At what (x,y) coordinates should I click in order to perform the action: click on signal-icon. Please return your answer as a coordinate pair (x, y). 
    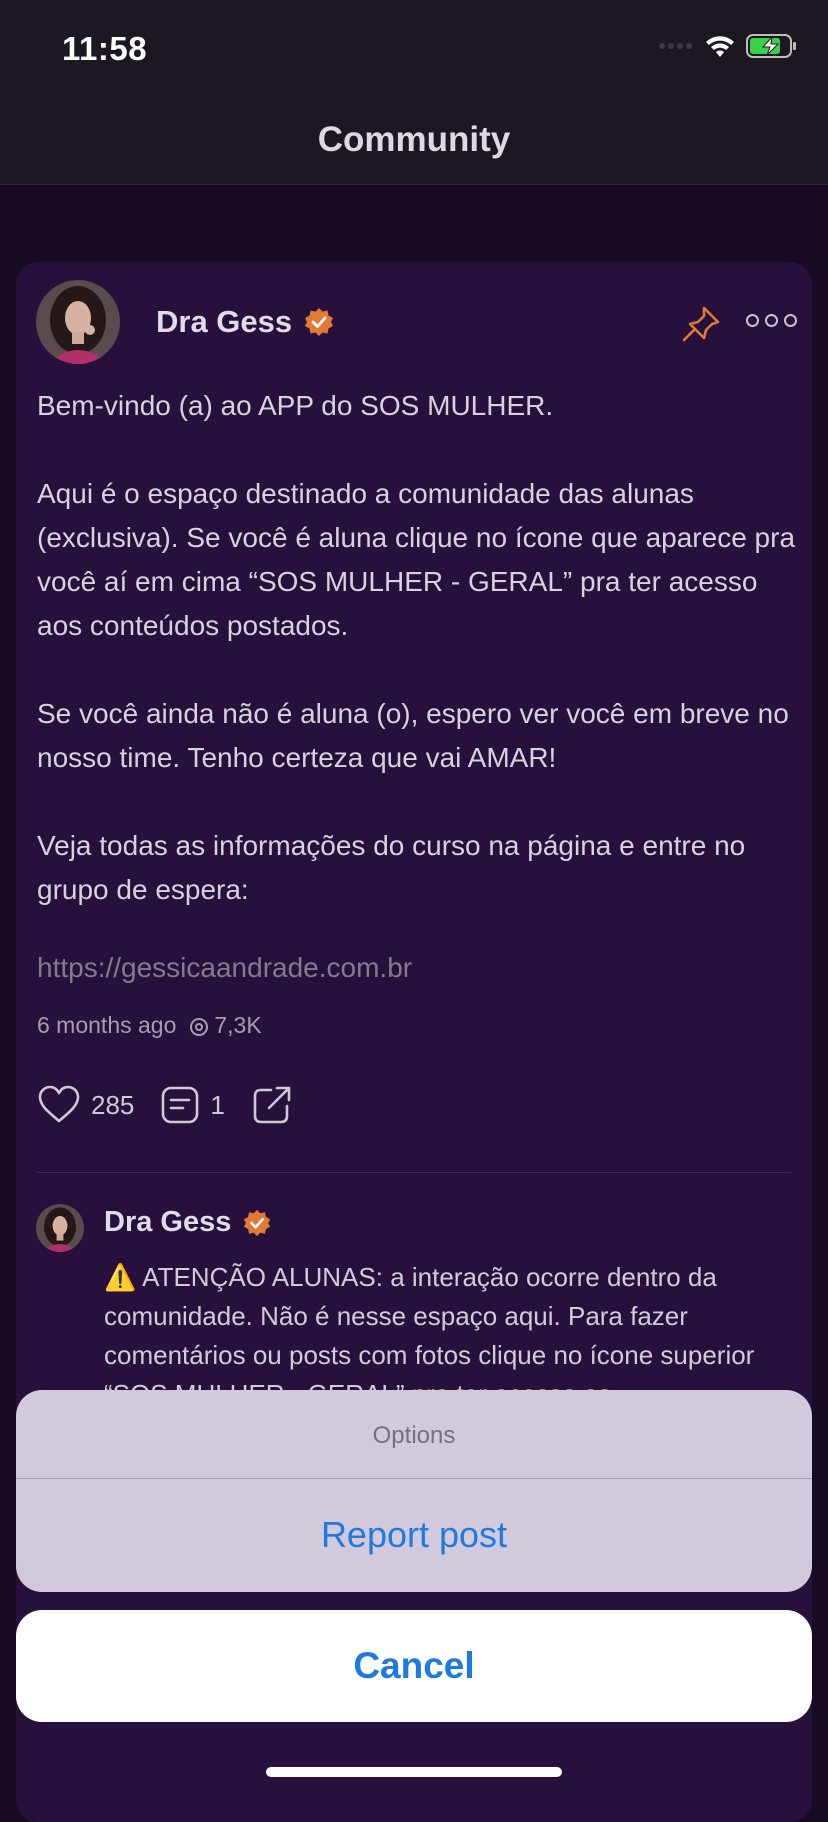
    Looking at the image, I should click on (675, 46).